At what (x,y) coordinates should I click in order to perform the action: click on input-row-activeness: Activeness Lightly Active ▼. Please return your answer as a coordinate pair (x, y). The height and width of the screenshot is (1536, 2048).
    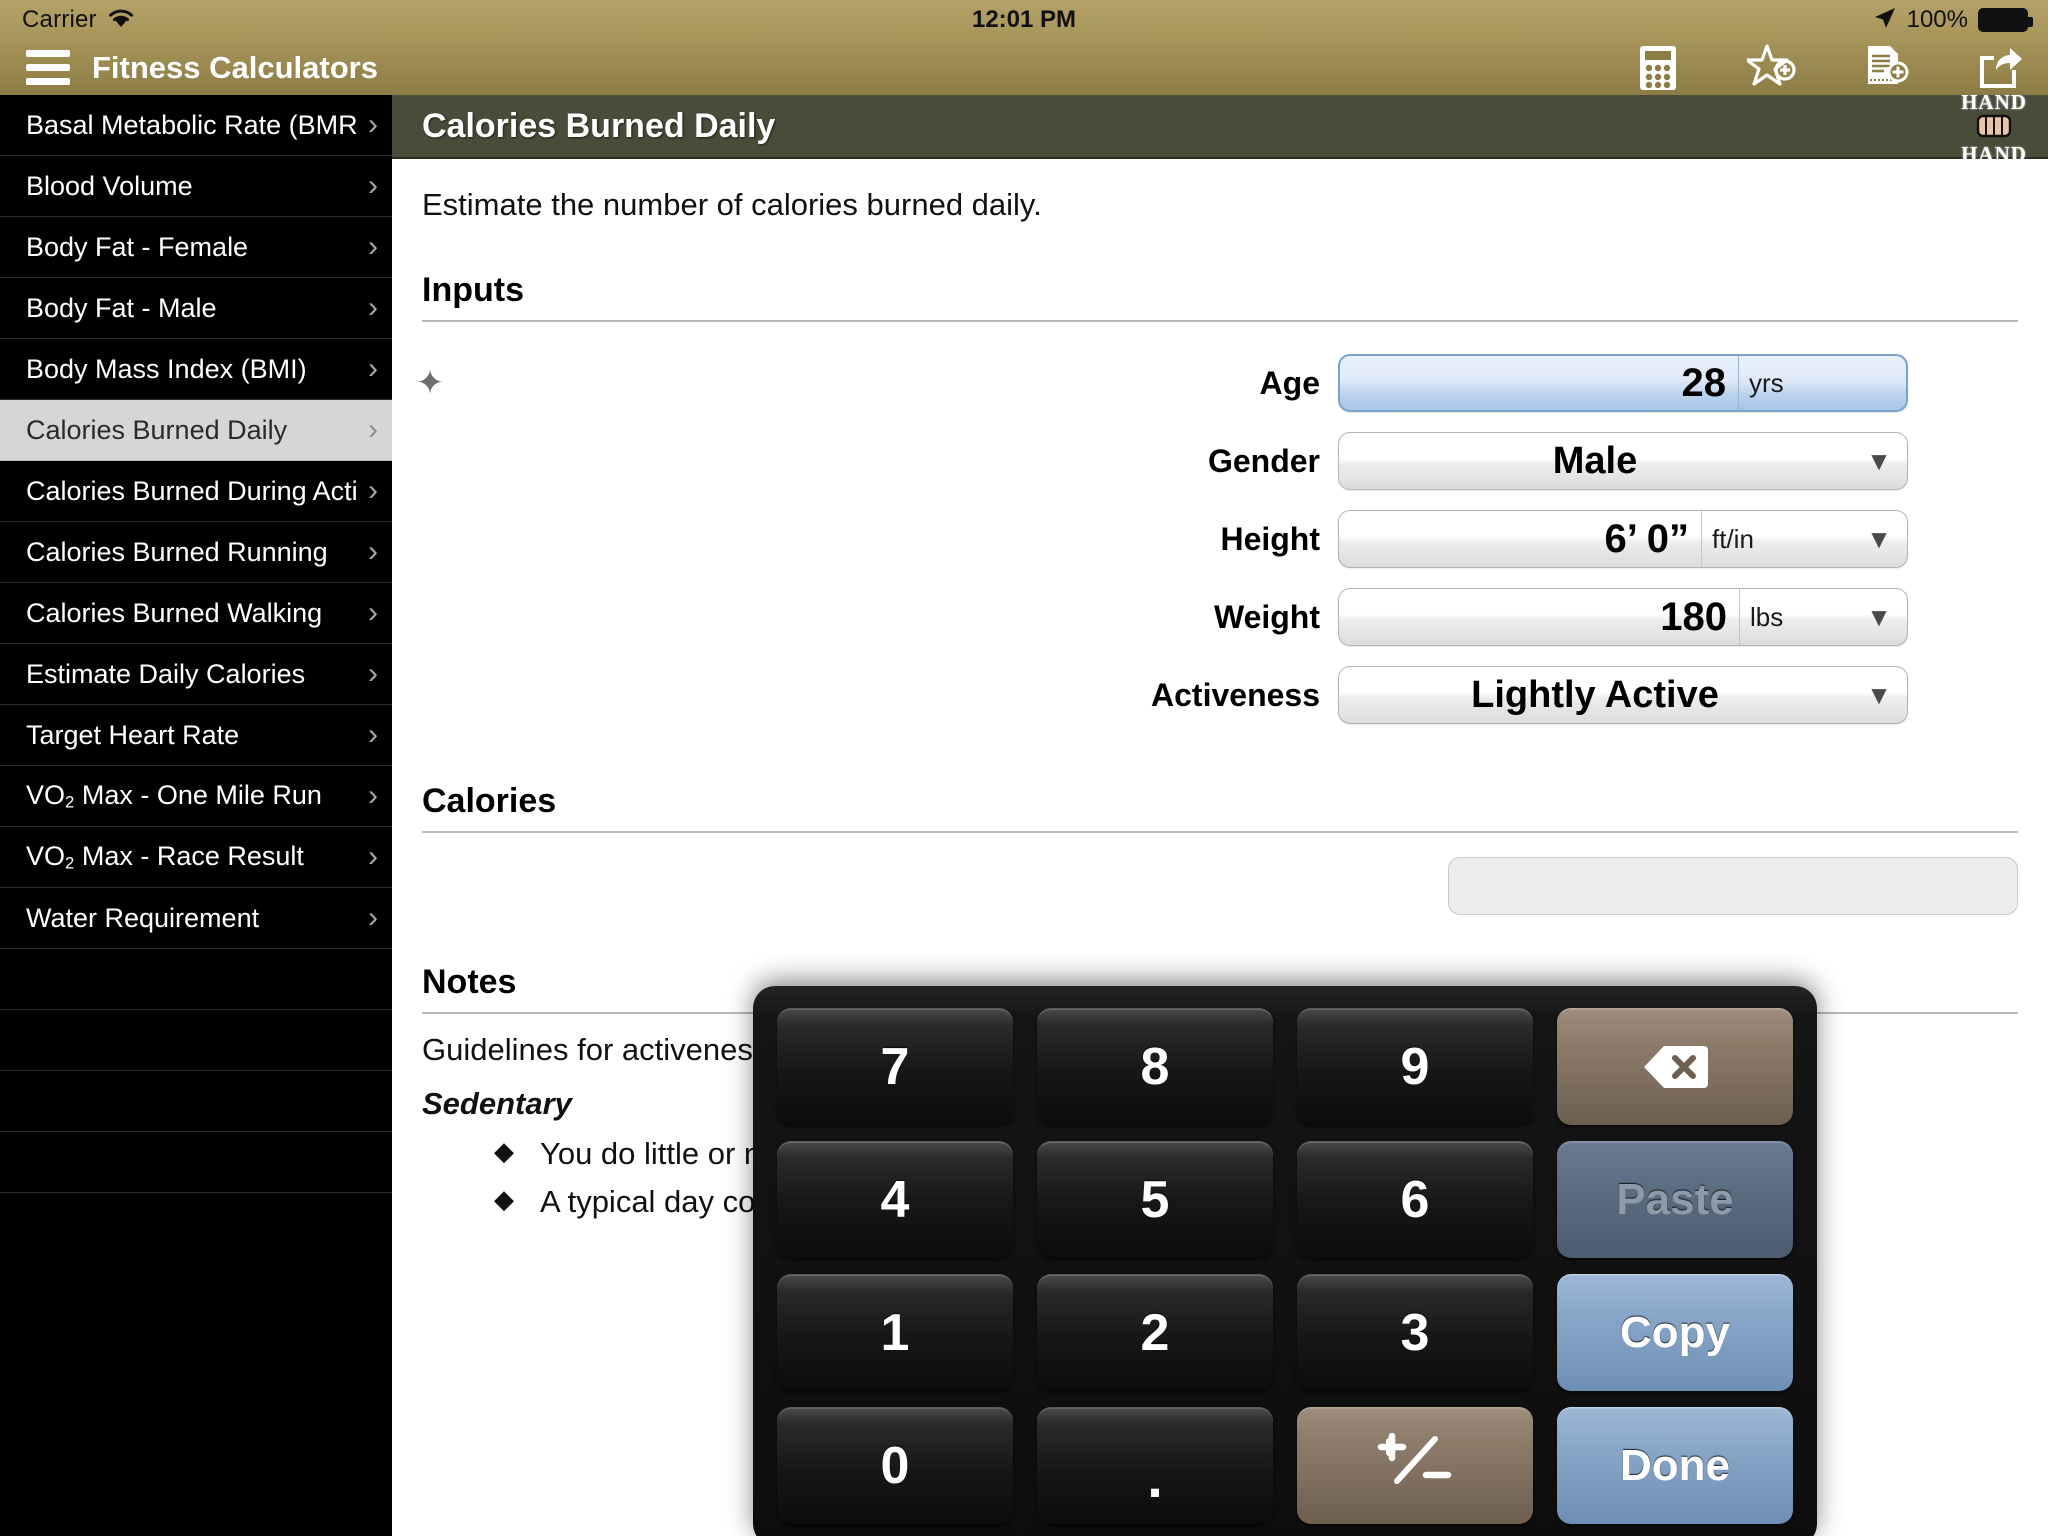
    Looking at the image, I should click on (1220, 695).